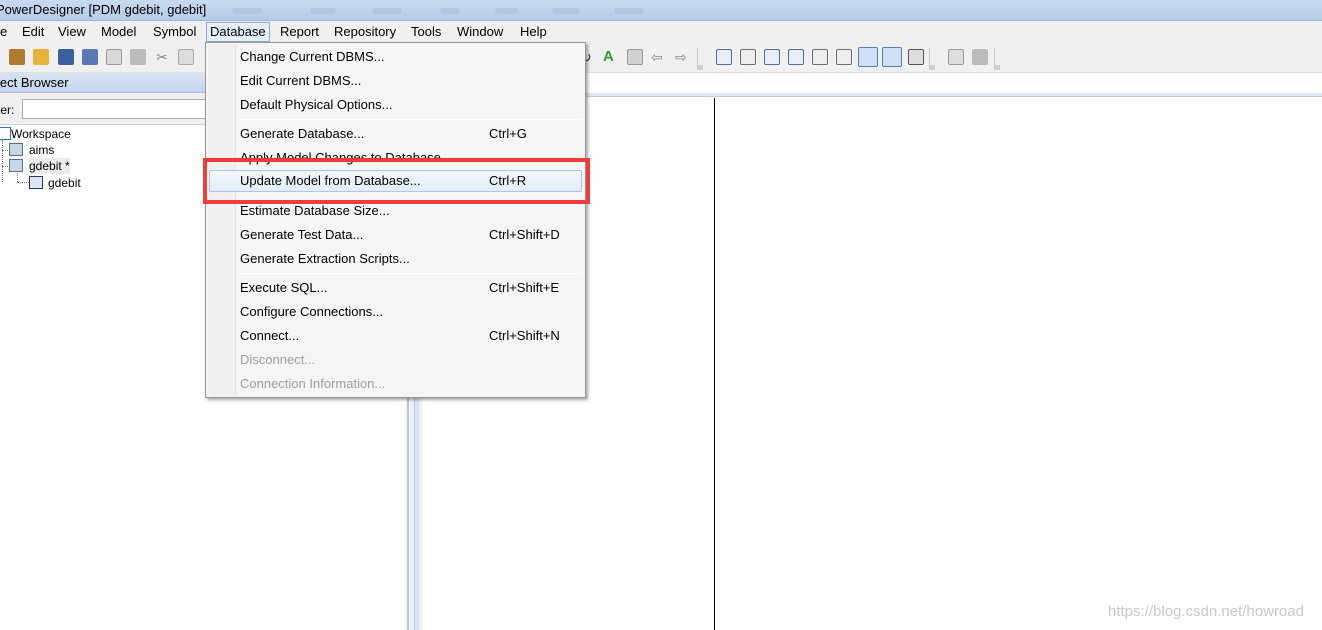 The height and width of the screenshot is (630, 1322). I want to click on save-all-icon, so click(90, 57).